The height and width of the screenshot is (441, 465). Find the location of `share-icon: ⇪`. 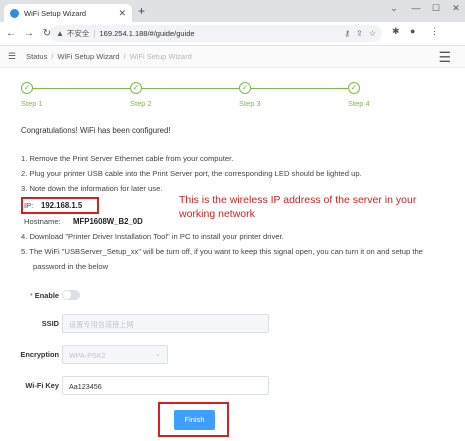

share-icon: ⇪ is located at coordinates (359, 33).